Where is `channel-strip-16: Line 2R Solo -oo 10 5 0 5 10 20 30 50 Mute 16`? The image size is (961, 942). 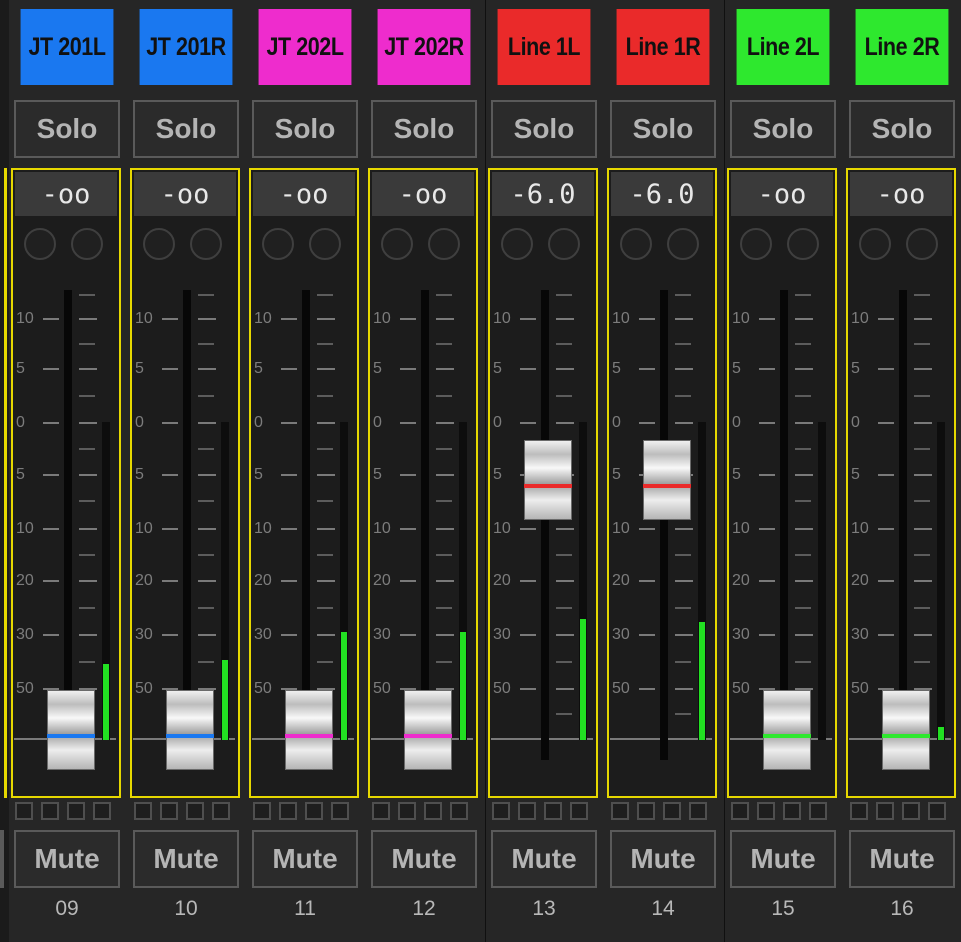 channel-strip-16: Line 2R Solo -oo 10 5 0 5 10 20 30 50 Mute 16 is located at coordinates (902, 471).